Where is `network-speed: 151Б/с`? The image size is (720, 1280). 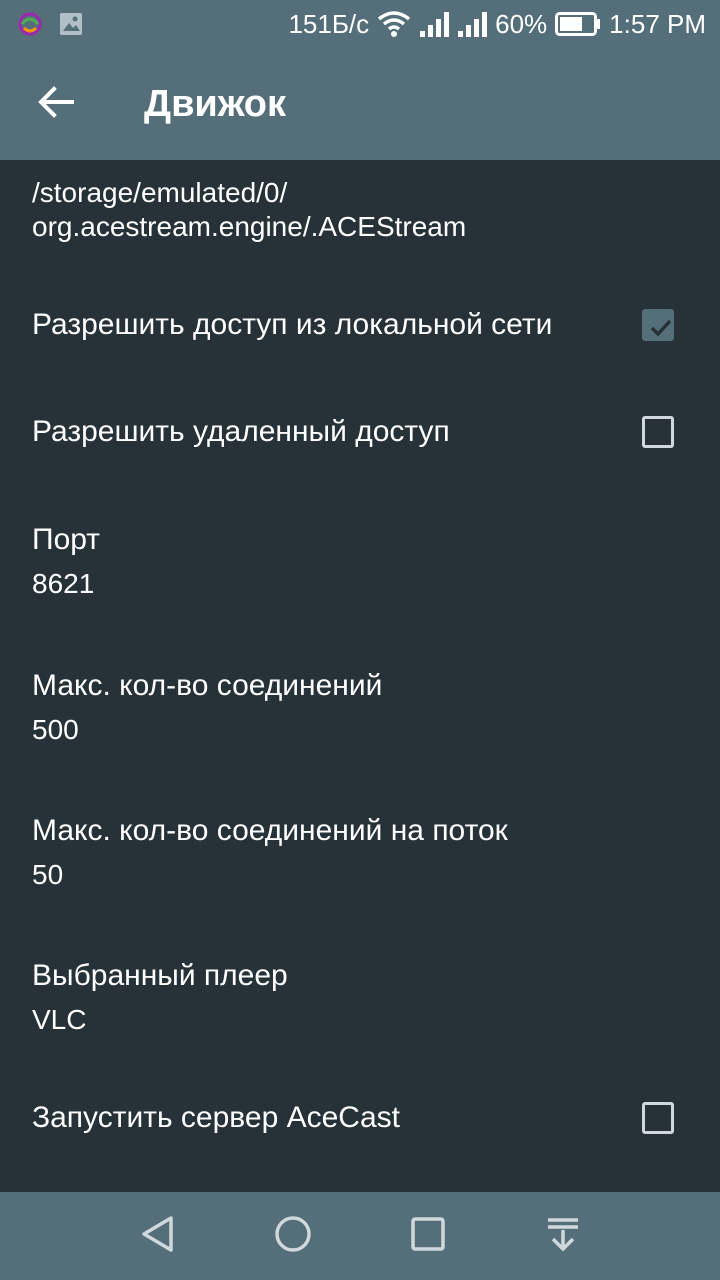
network-speed: 151Б/с is located at coordinates (329, 23).